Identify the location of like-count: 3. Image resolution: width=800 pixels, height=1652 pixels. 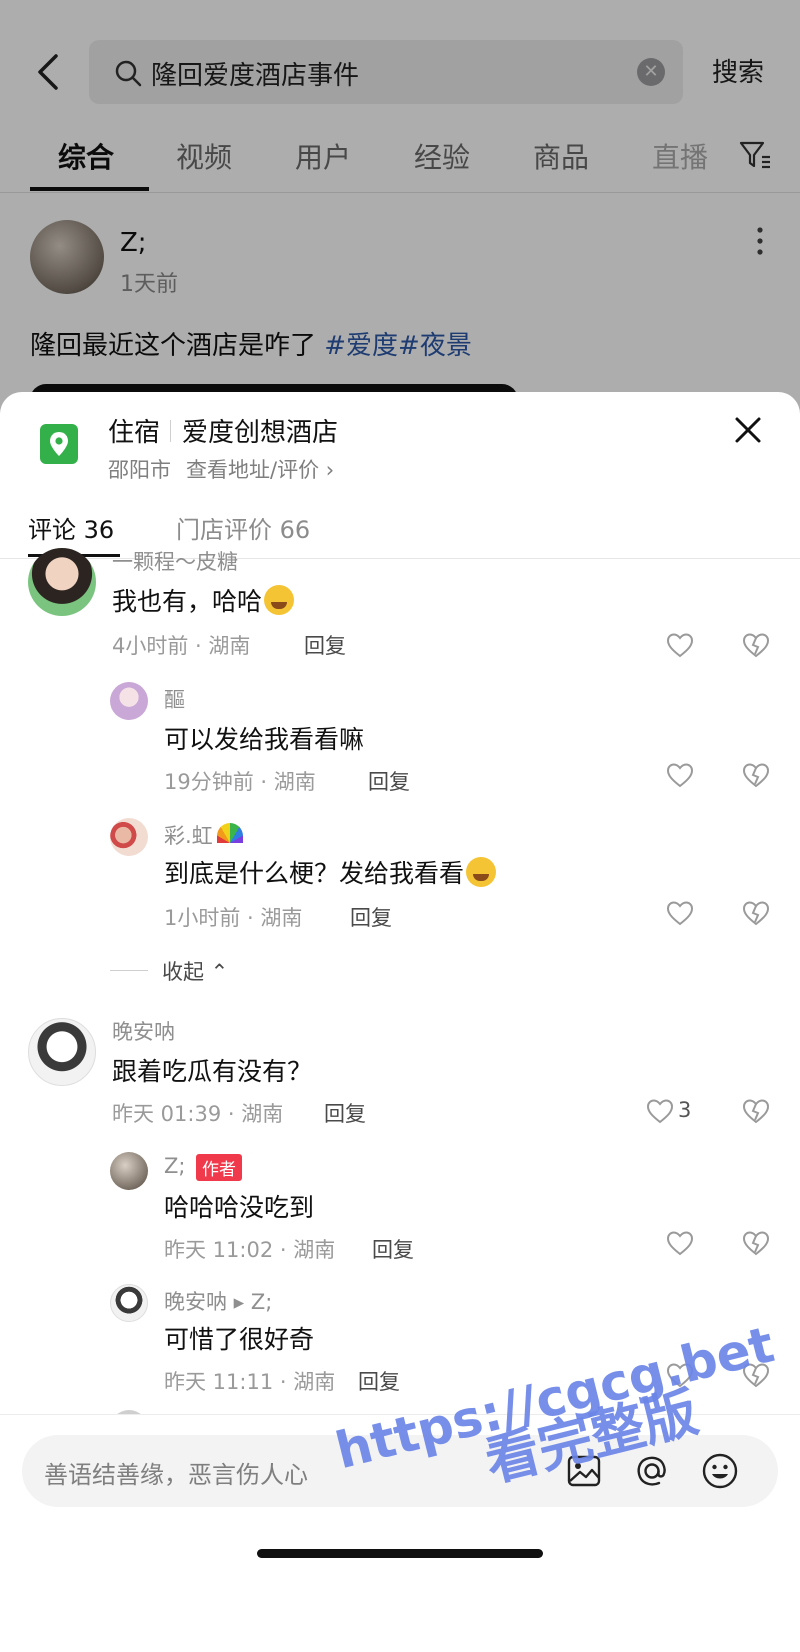
(685, 1110).